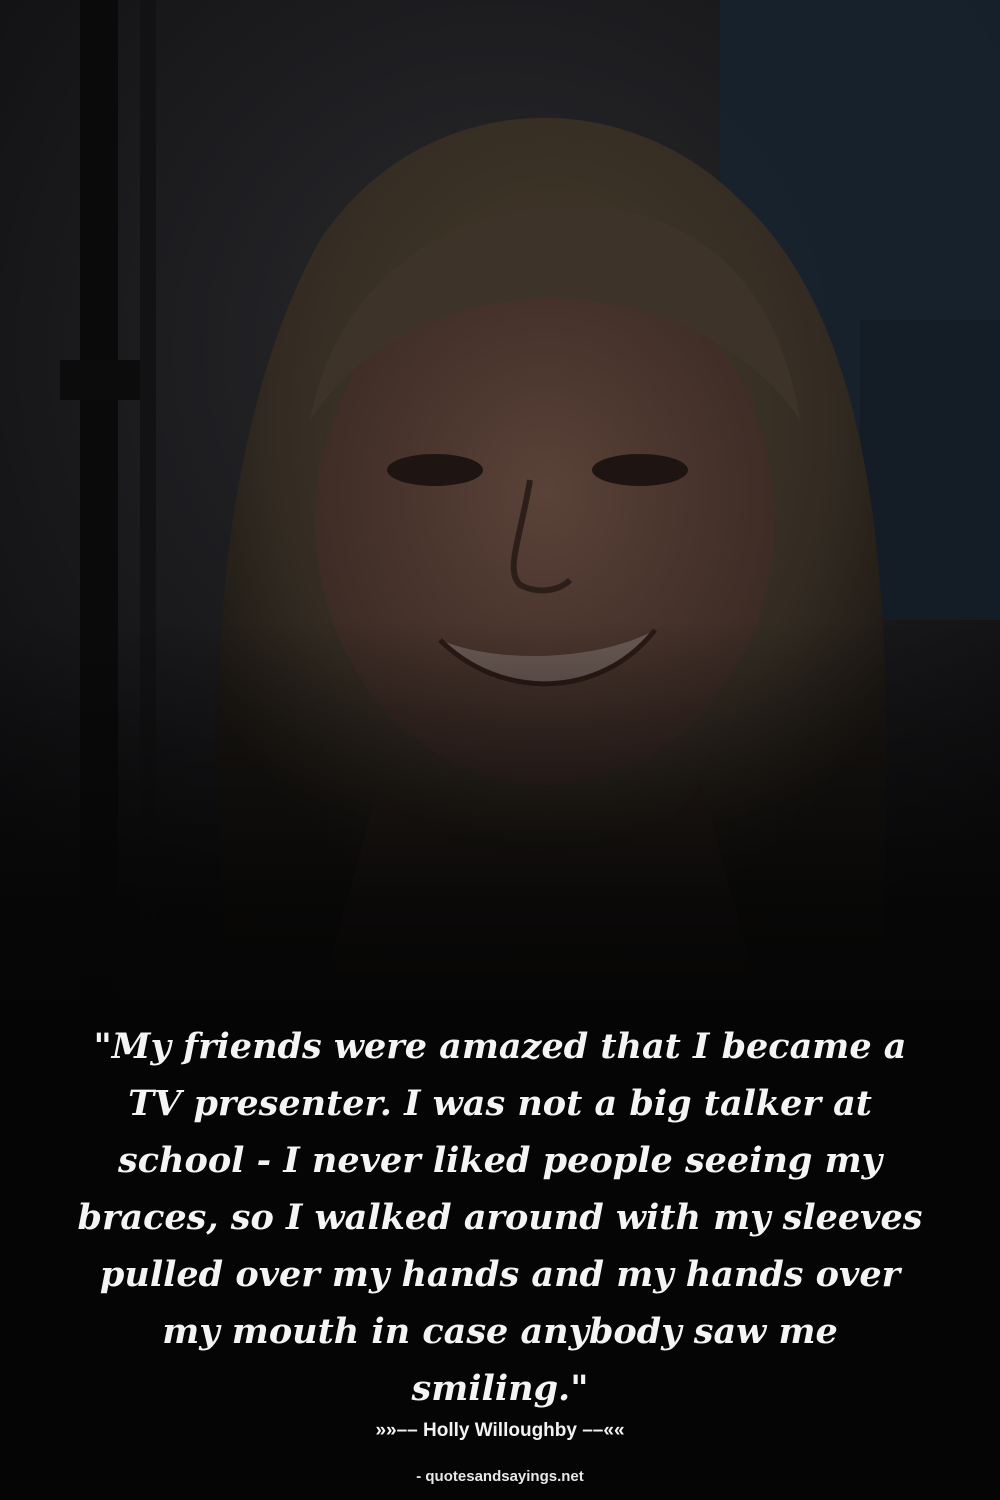 This screenshot has height=1500, width=1000. What do you see at coordinates (500, 1476) in the screenshot?
I see `source-credit: - quotesandsayings.net` at bounding box center [500, 1476].